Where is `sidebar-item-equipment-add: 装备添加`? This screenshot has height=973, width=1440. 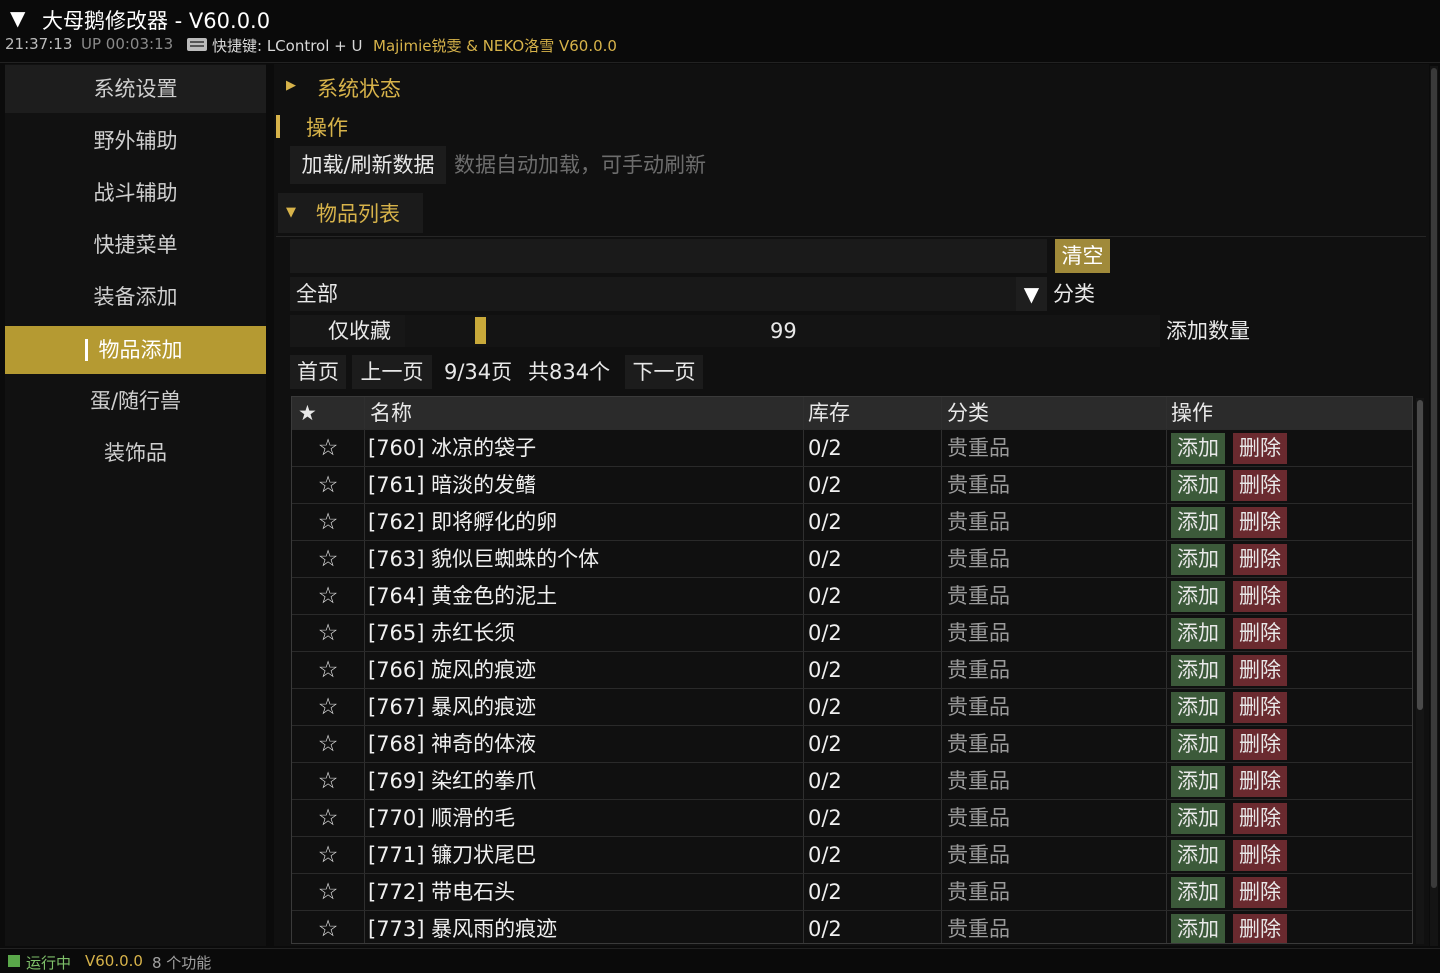
sidebar-item-equipment-add: 装备添加 is located at coordinates (135, 297).